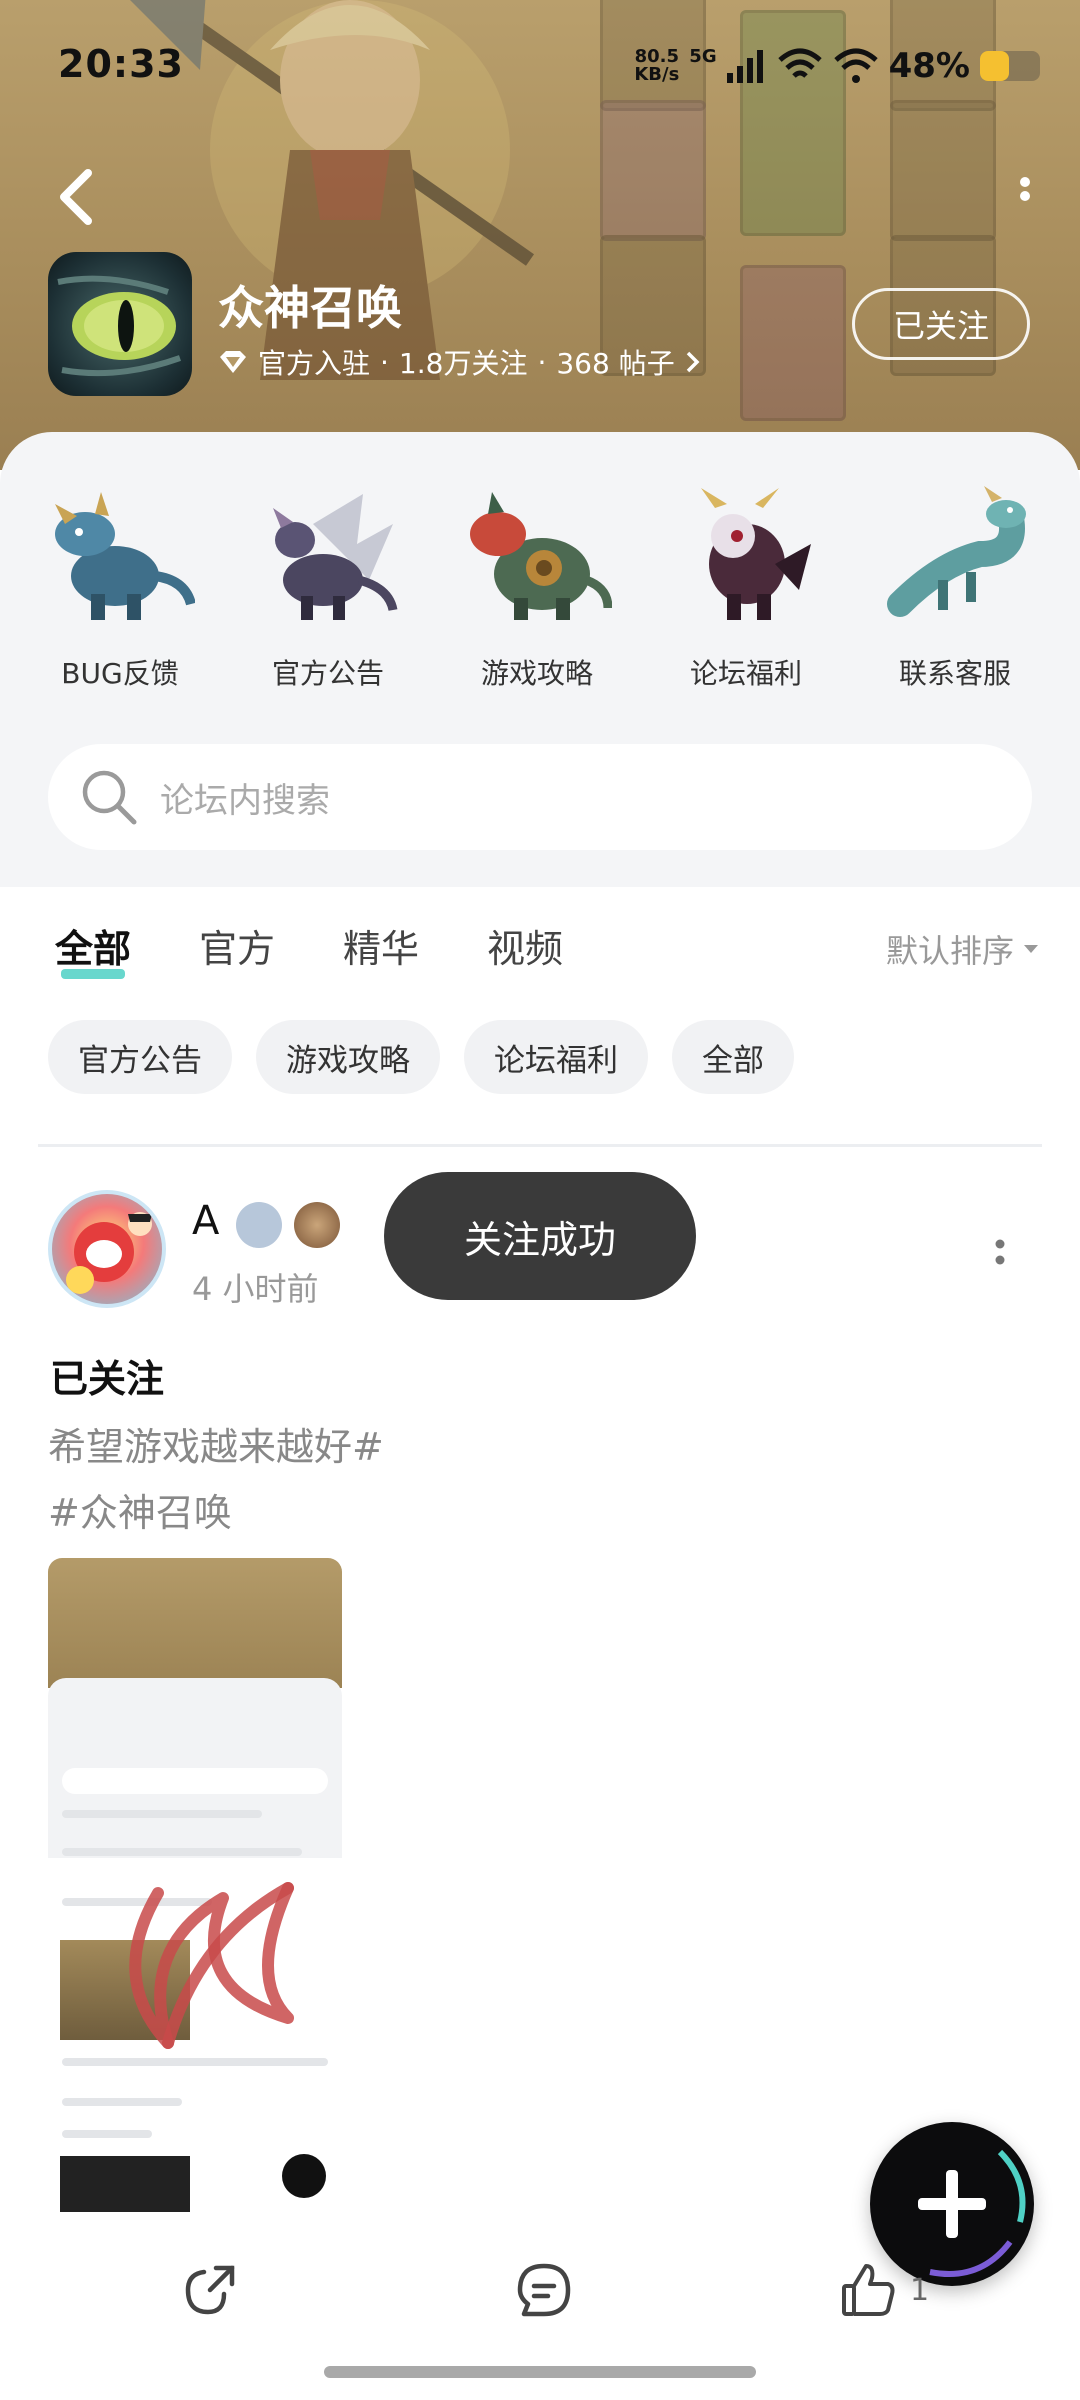 This screenshot has height=2400, width=1080. Describe the element at coordinates (205, 1221) in the screenshot. I see `author-name: A` at that location.